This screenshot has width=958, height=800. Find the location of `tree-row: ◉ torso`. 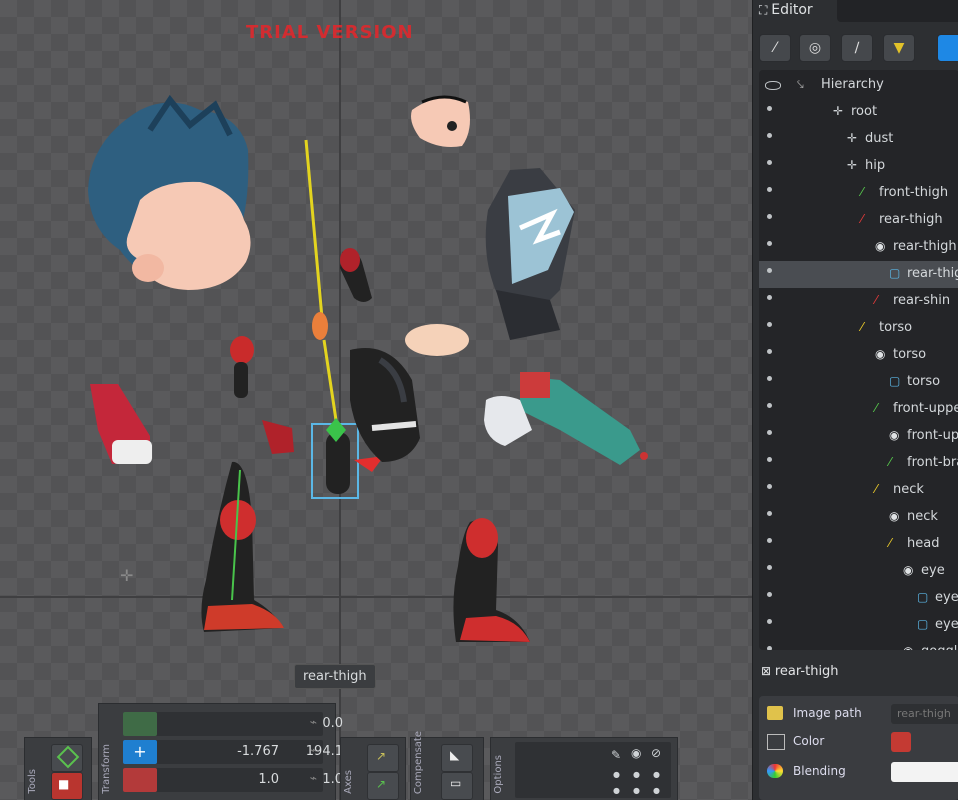

tree-row: ◉ torso is located at coordinates (858, 355).